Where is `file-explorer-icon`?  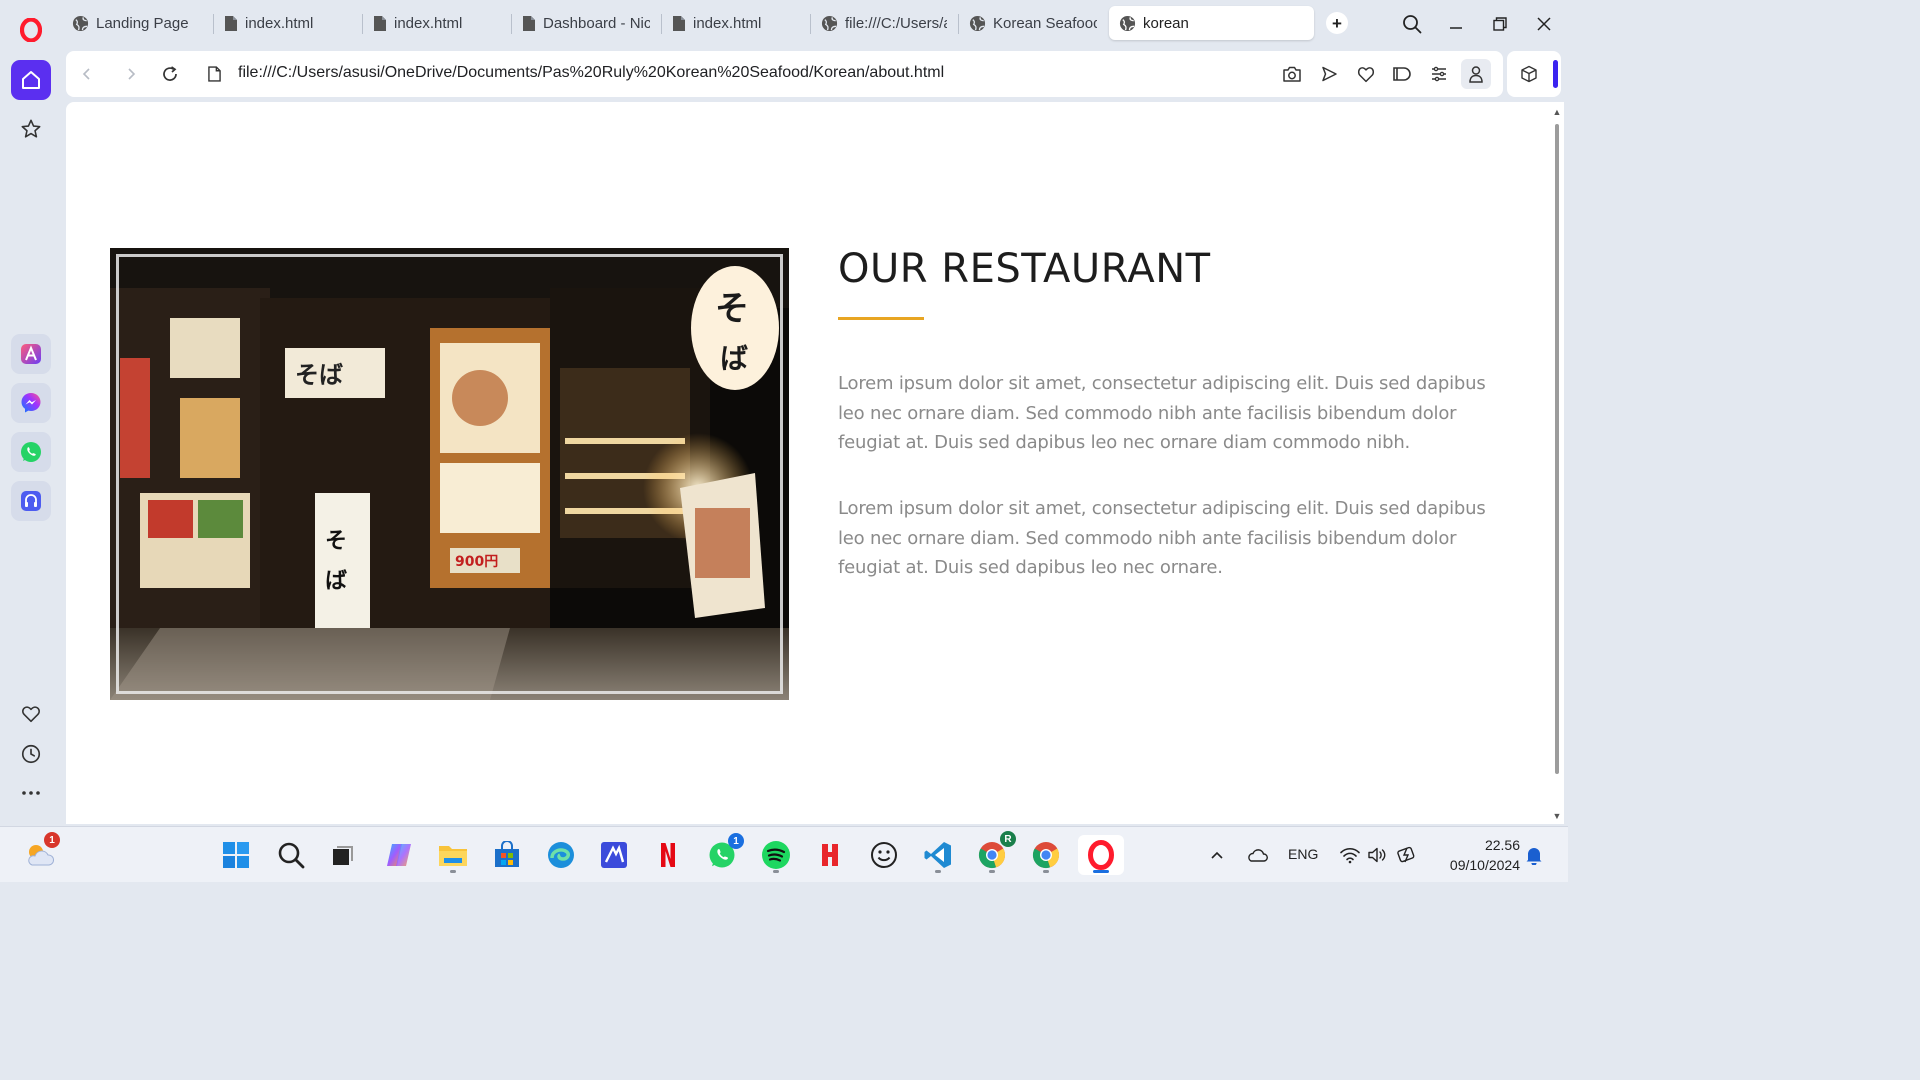
file-explorer-icon is located at coordinates (453, 855).